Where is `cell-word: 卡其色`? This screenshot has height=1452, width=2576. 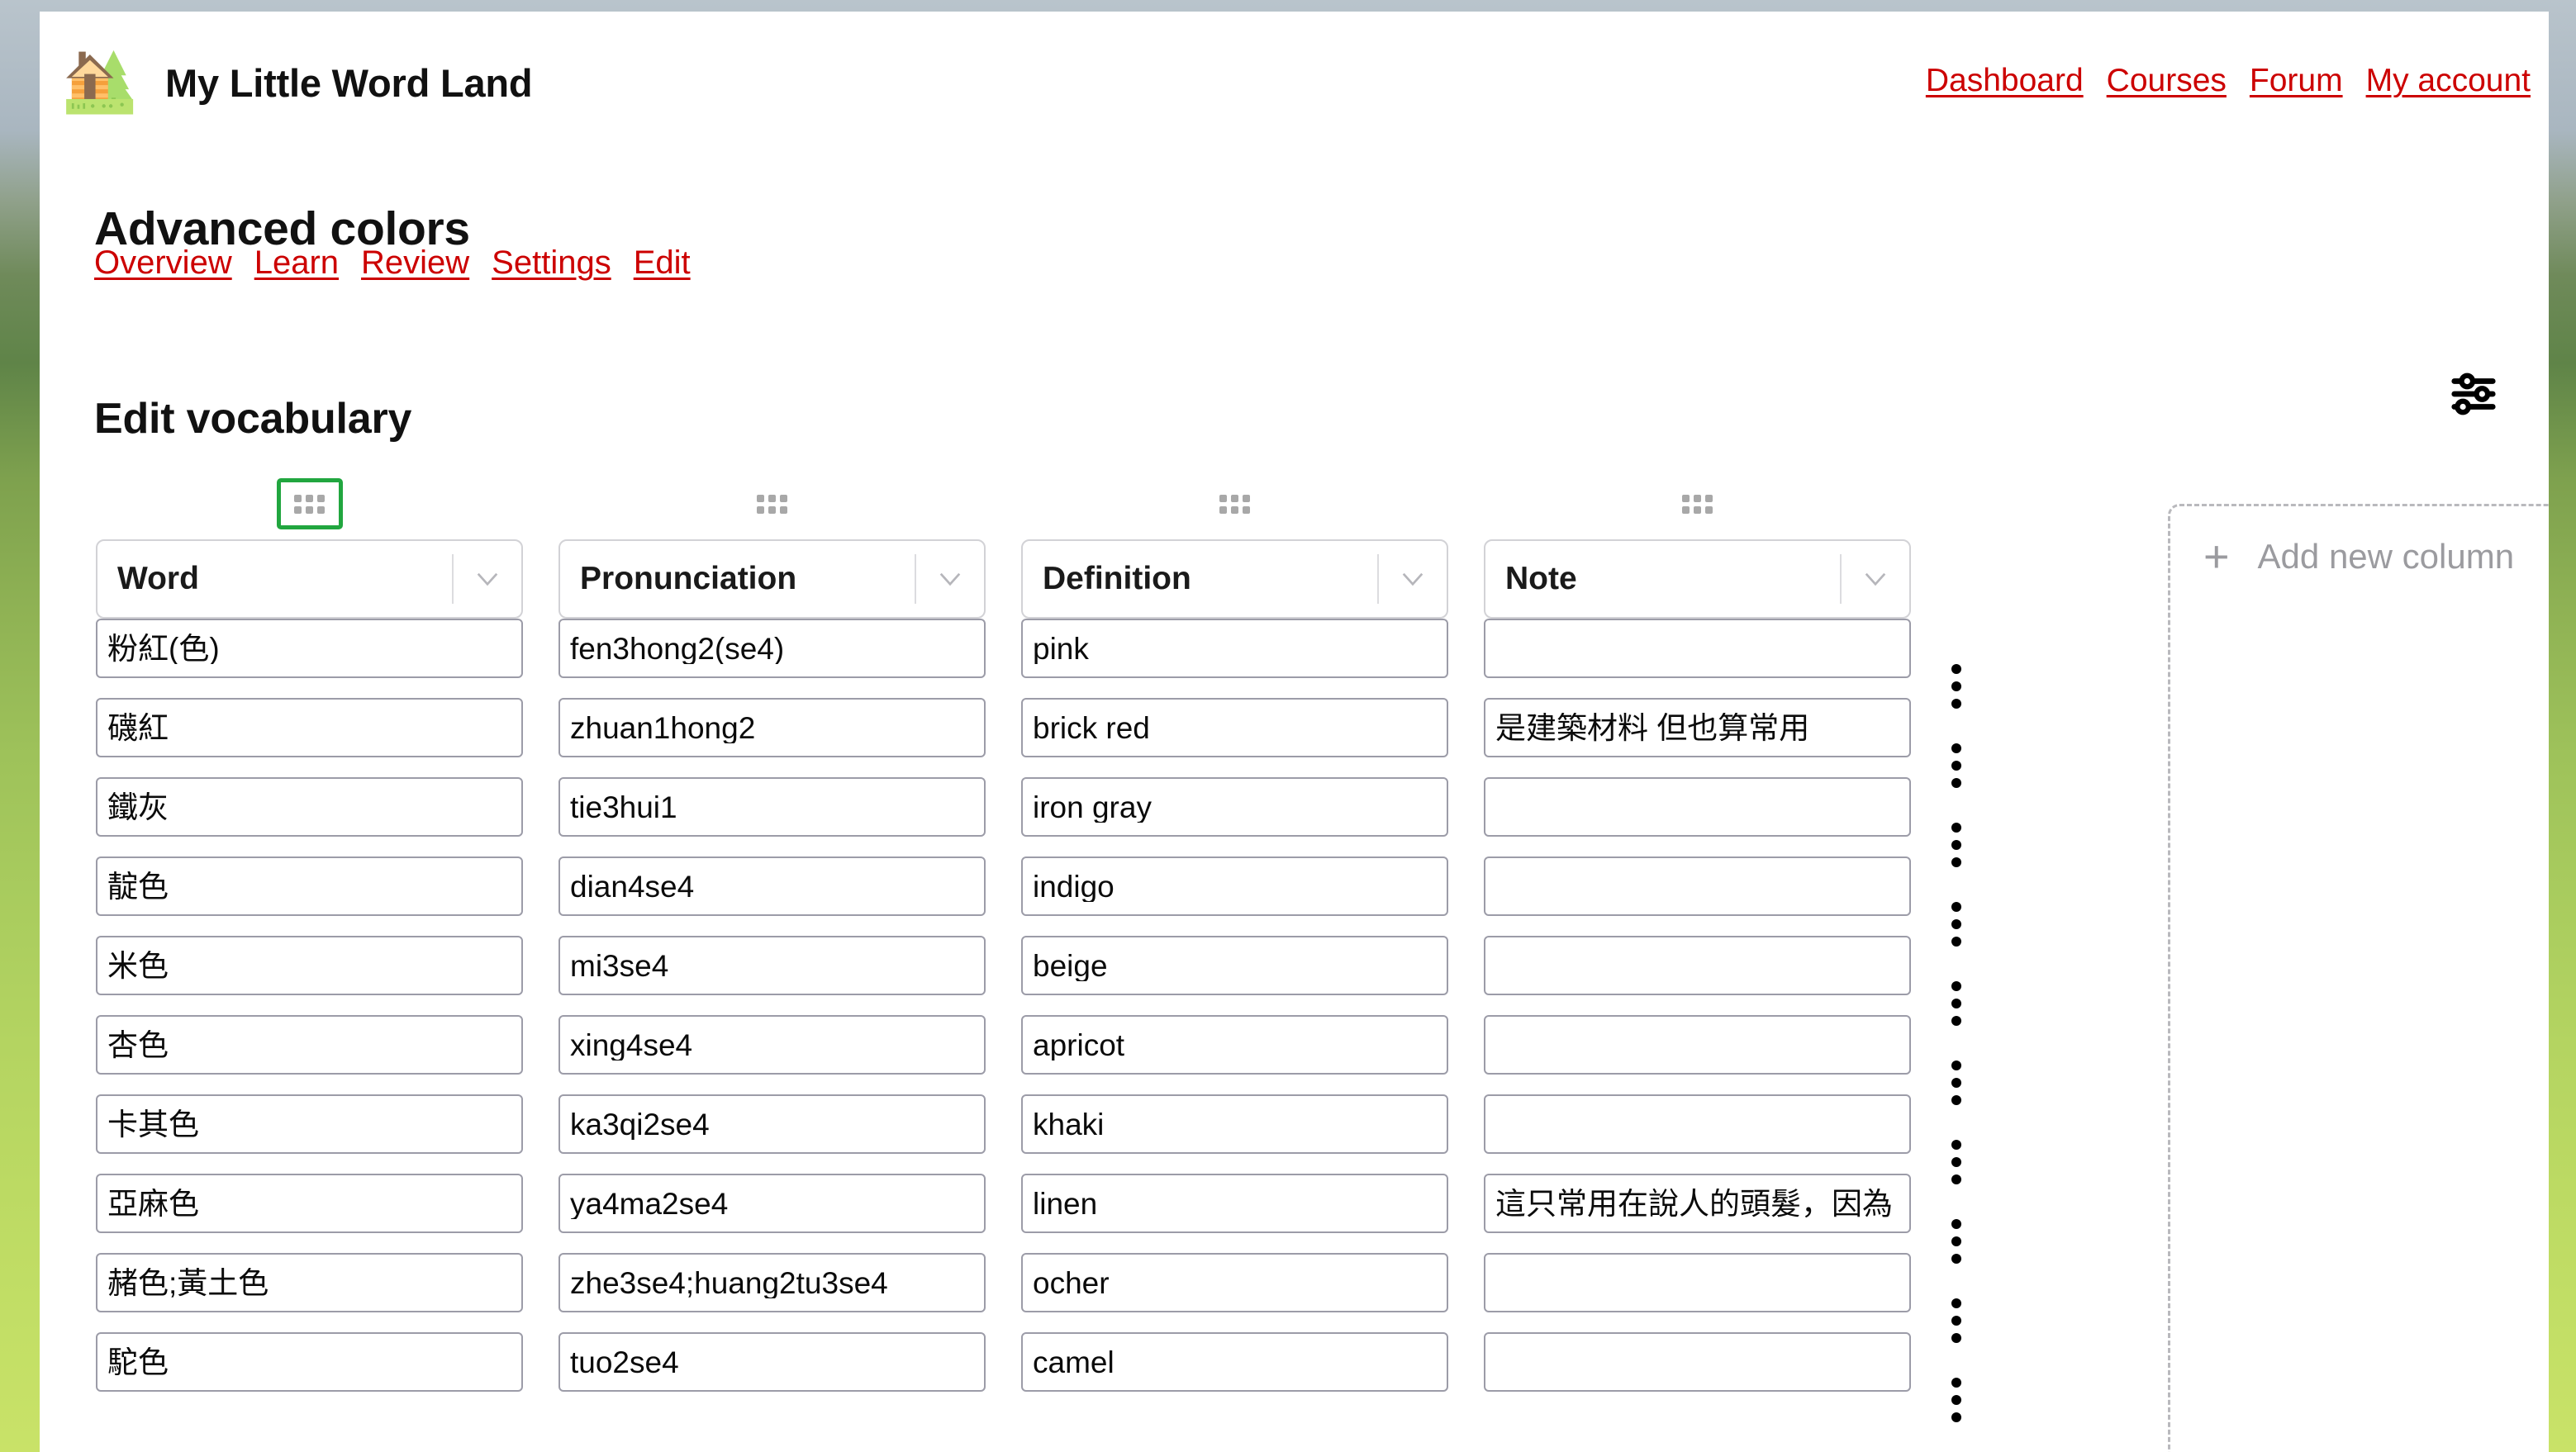
cell-word: 卡其色 is located at coordinates (309, 1124).